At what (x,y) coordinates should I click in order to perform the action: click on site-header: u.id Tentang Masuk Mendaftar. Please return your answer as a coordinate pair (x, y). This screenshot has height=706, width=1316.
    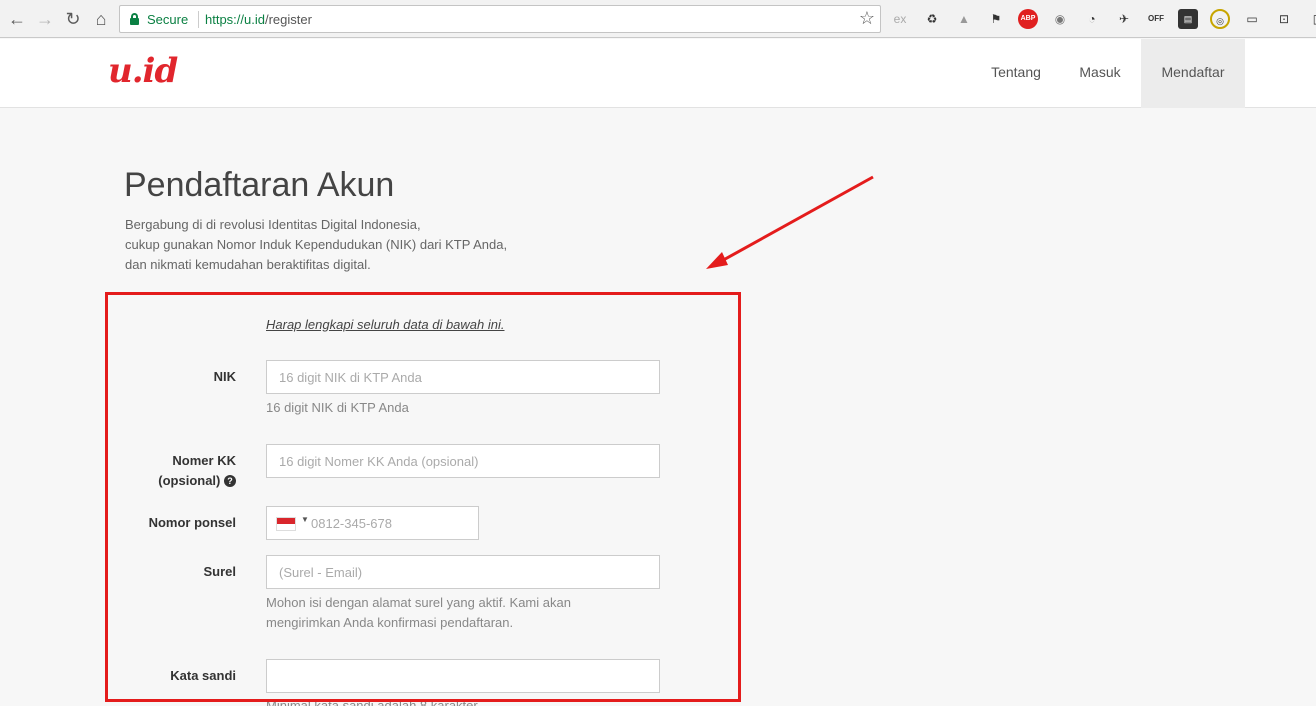
    Looking at the image, I should click on (658, 73).